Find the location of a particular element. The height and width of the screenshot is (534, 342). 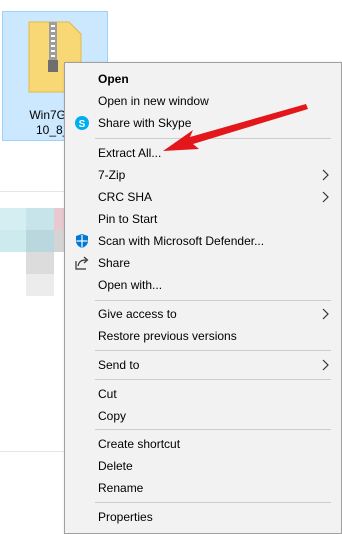

menu-item-copy-label: Copy is located at coordinates (112, 416).